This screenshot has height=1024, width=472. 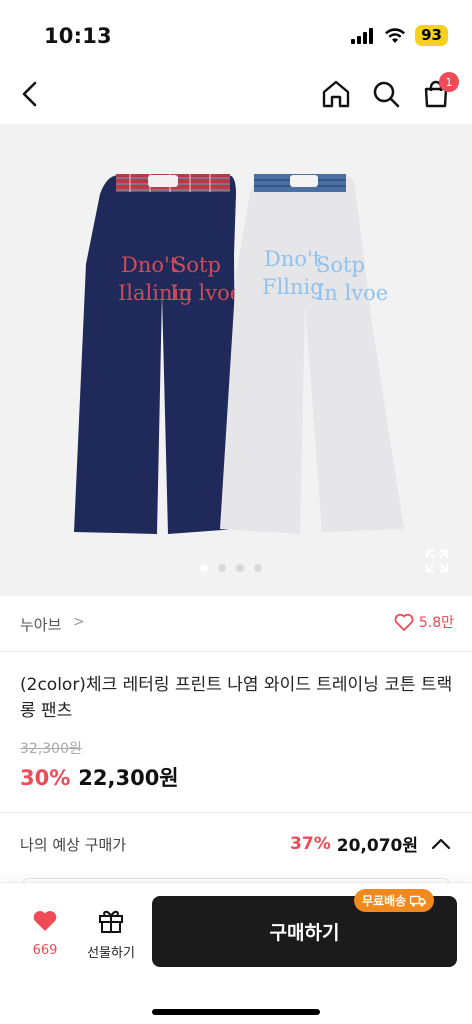 What do you see at coordinates (236, 812) in the screenshot?
I see `divider` at bounding box center [236, 812].